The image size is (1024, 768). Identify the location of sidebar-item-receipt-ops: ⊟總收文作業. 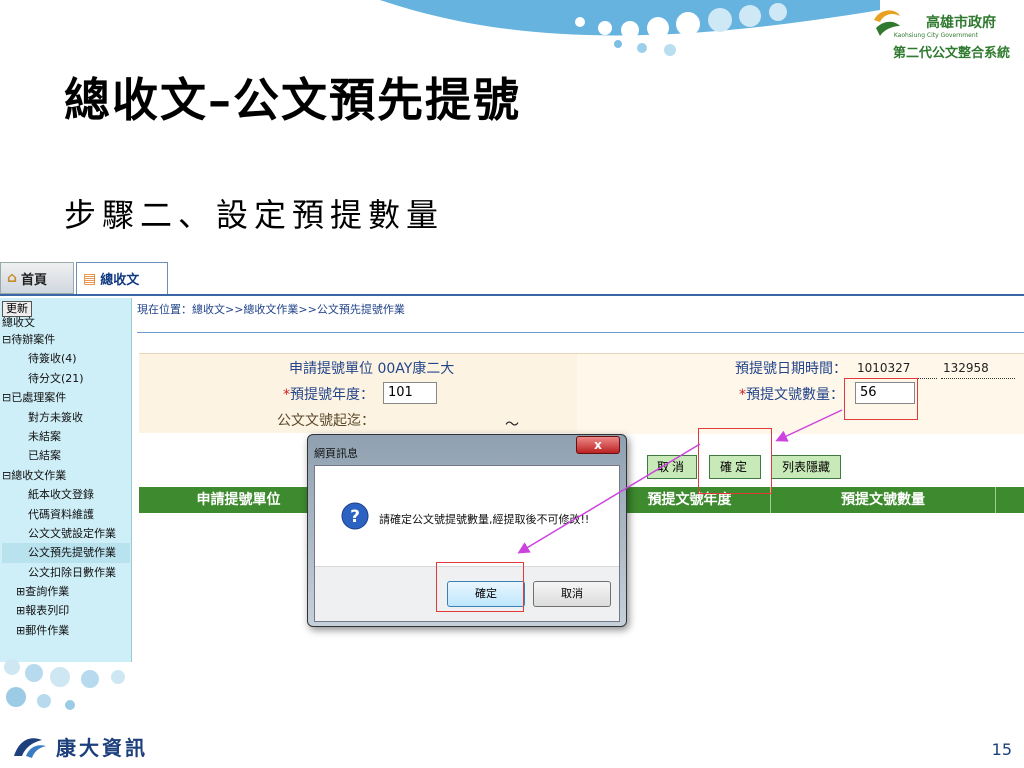
(66, 475).